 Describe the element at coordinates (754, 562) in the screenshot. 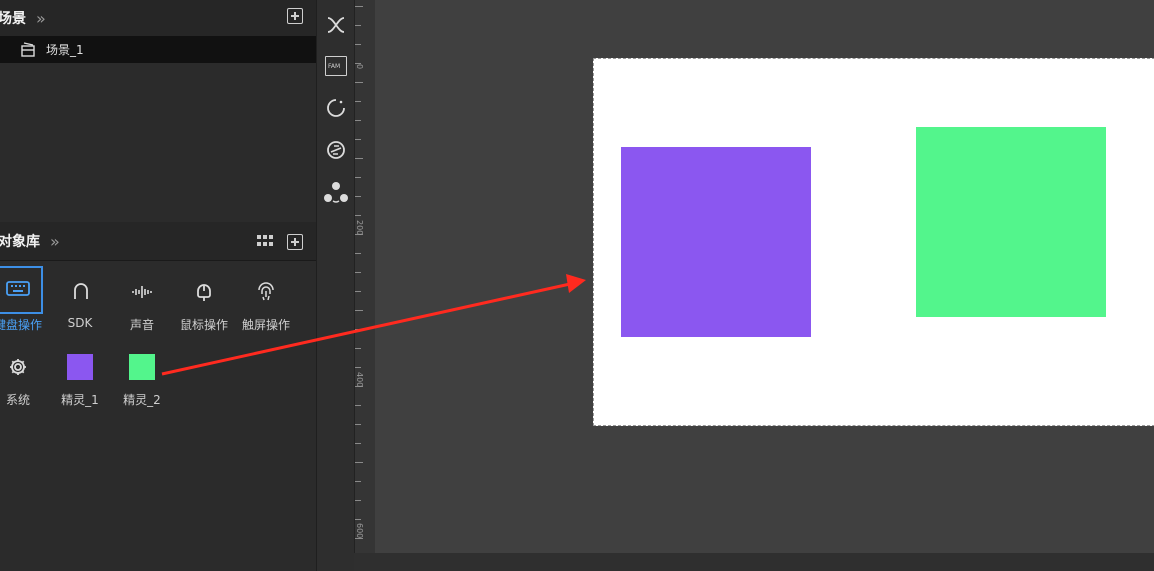

I see `status-bar` at that location.